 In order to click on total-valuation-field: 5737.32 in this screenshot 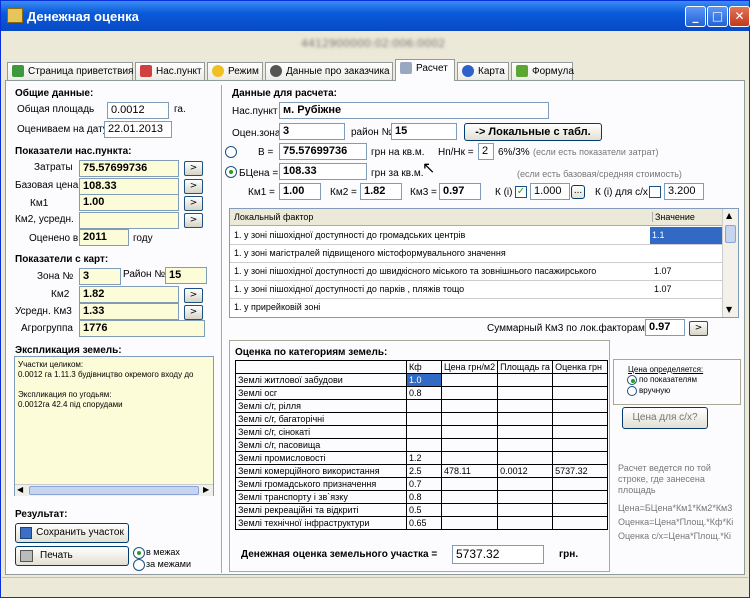, I will do `click(498, 554)`.